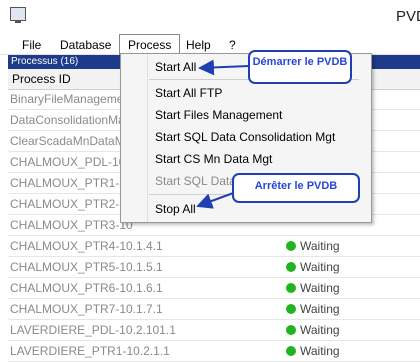 Image resolution: width=420 pixels, height=362 pixels. I want to click on process-id-cell: CHALMOUX_PTR7-10.1.7.1, so click(86, 309).